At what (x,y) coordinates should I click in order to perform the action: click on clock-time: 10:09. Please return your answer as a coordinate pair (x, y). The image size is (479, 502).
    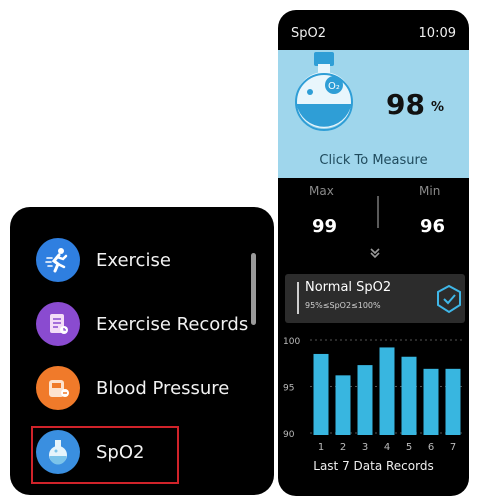
    Looking at the image, I should click on (437, 33).